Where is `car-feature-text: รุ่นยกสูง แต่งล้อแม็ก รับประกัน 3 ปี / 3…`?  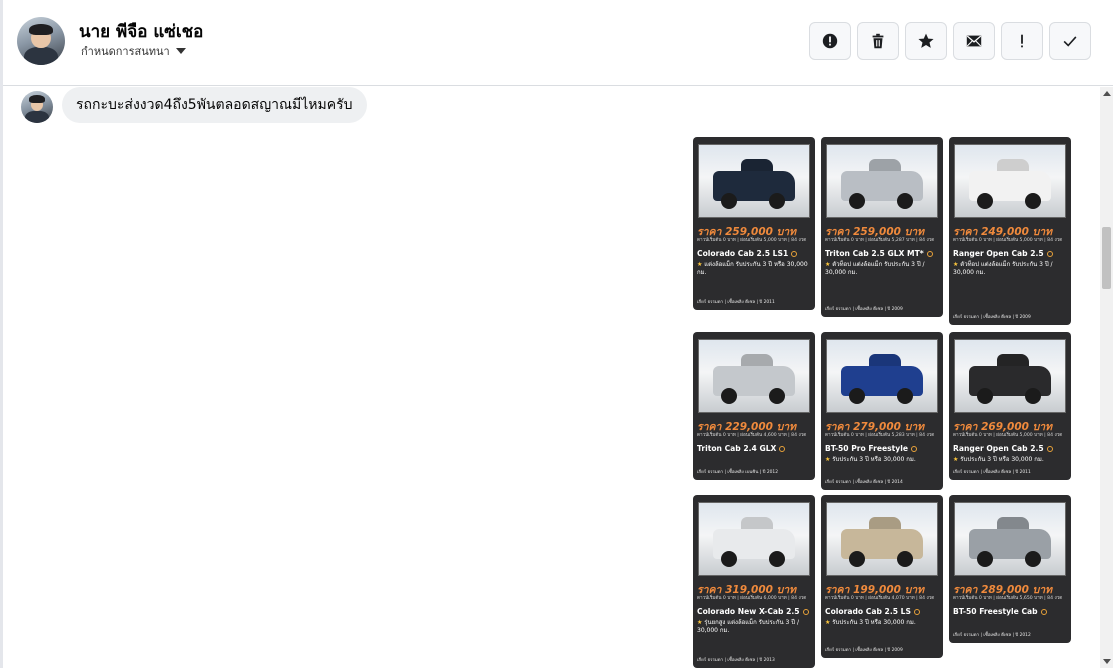
car-feature-text: รุ่นยกสูง แต่งล้อแม็ก รับประกัน 3 ปี / 3… is located at coordinates (748, 626).